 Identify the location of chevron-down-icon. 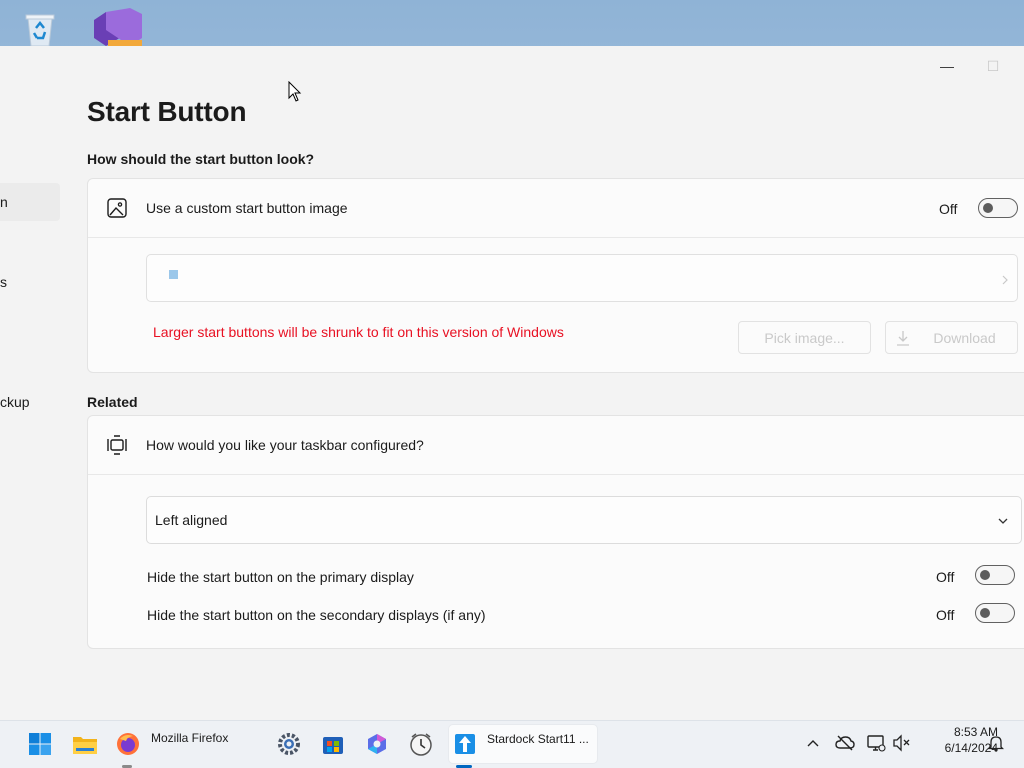
(1003, 521).